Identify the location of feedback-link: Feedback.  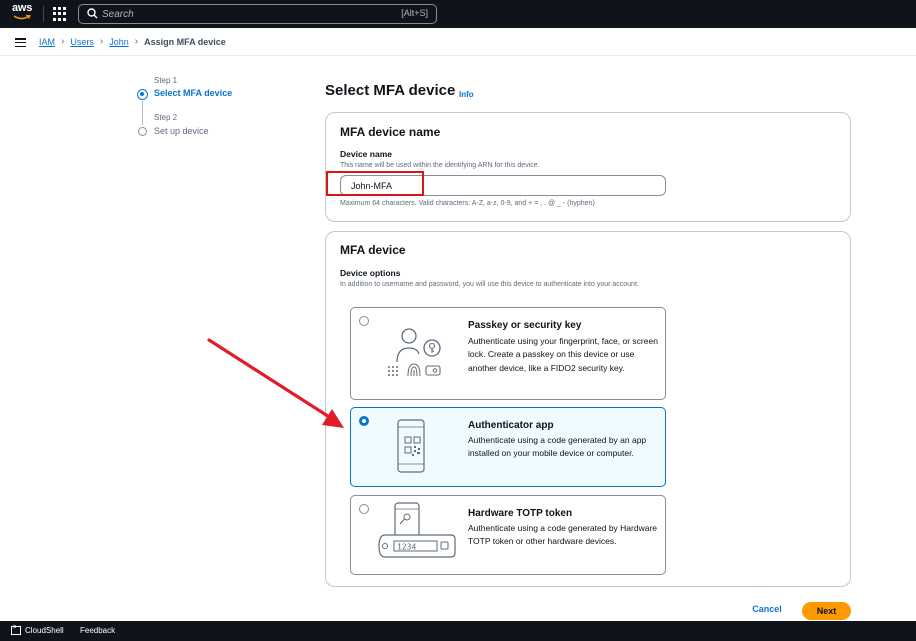
(97, 630).